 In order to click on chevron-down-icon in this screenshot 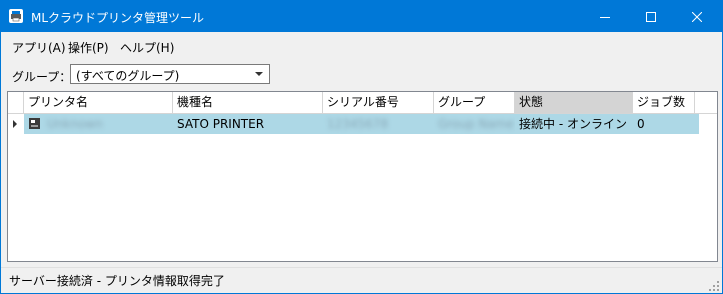, I will do `click(259, 74)`.